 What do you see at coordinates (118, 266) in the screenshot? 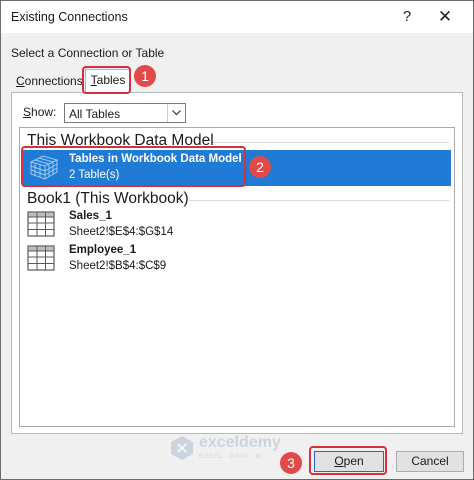
I see `item-subtitle: Sheet2!$B$4:$C$9` at bounding box center [118, 266].